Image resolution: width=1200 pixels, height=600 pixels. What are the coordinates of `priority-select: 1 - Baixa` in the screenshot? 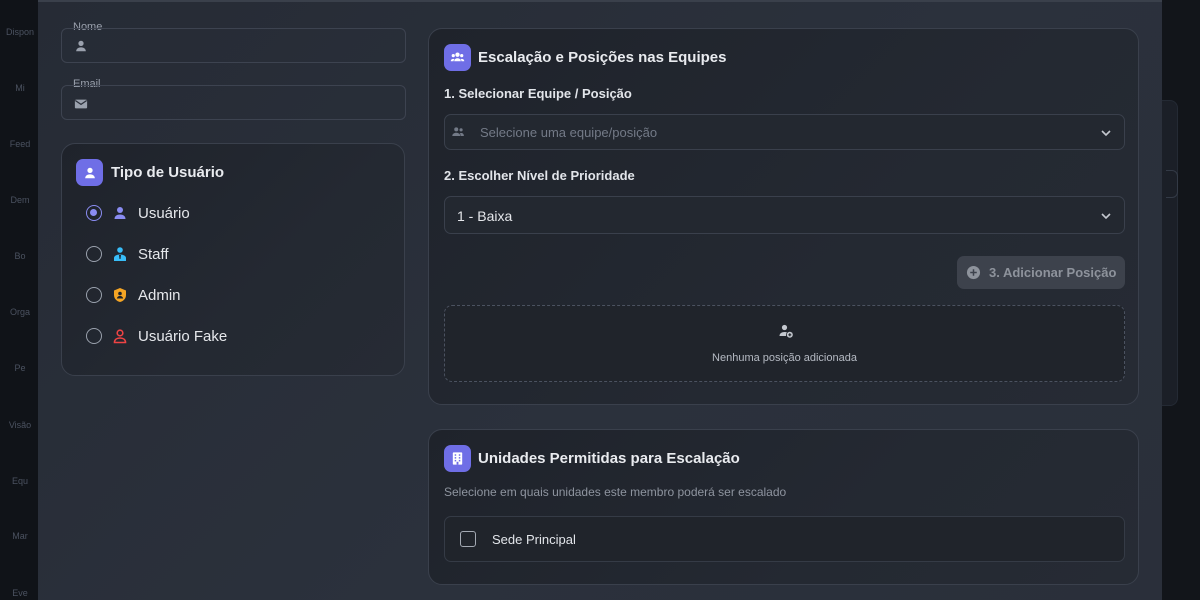 It's located at (784, 215).